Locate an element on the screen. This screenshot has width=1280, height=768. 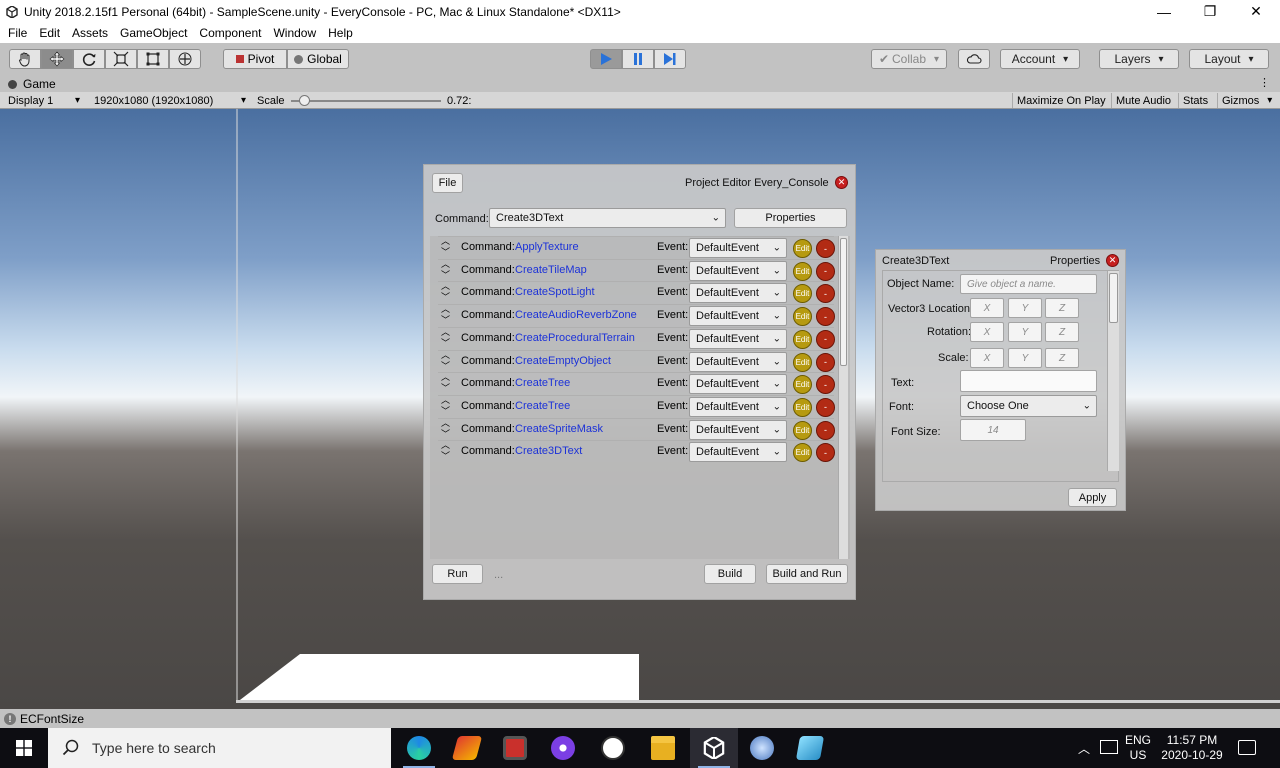
rotate-tool-button is located at coordinates (89, 59).